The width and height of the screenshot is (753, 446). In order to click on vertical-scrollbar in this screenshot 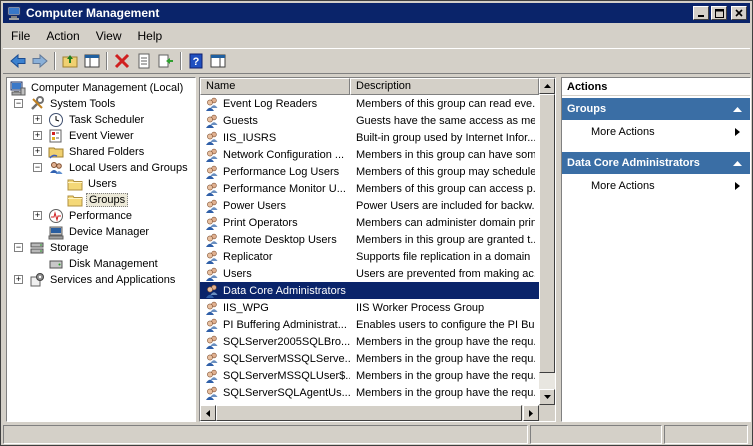, I will do `click(547, 241)`.